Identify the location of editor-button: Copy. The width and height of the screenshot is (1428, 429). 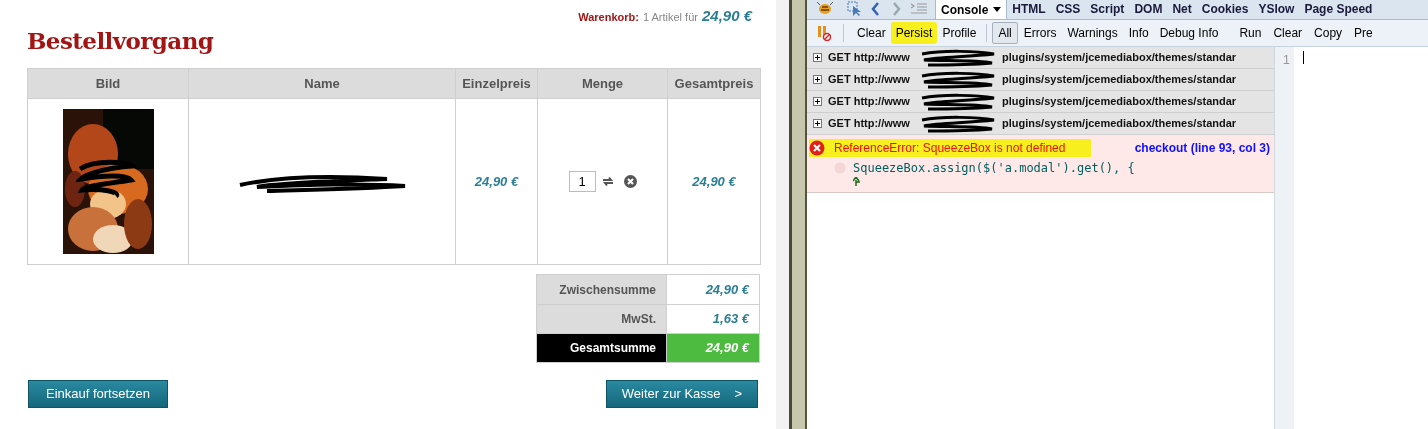
(1328, 33).